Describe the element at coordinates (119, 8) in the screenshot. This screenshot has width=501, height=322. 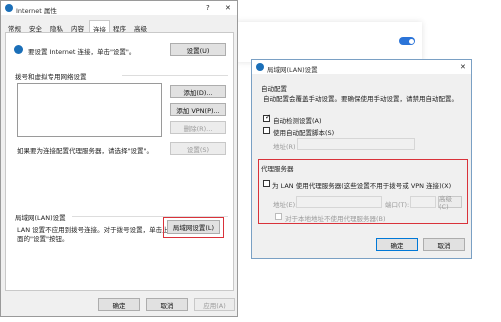
I see `title-bar: Internet 属性 ? ✕` at that location.